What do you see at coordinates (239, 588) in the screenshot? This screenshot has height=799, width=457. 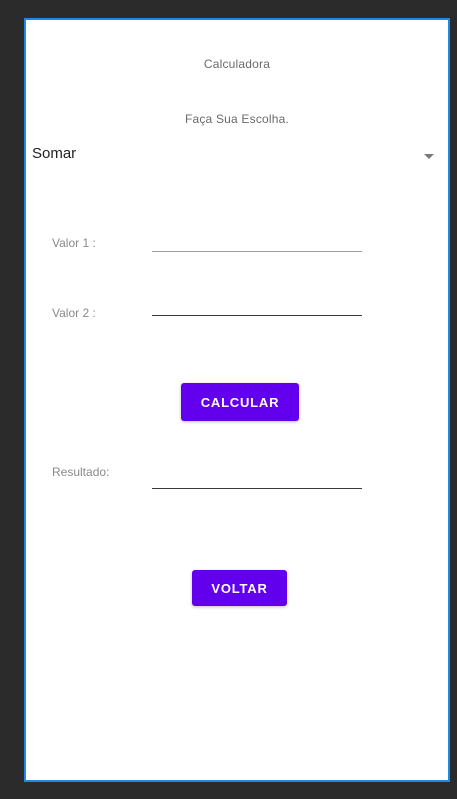 I see `back-button: VOLTAR` at bounding box center [239, 588].